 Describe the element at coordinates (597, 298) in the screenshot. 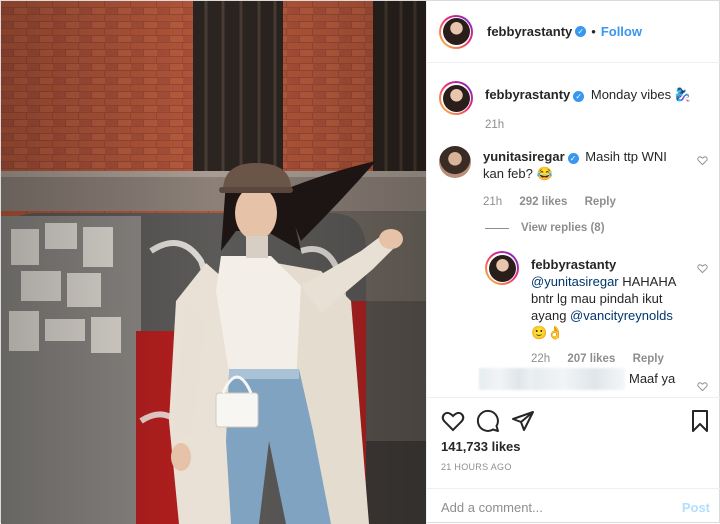

I see `reply-text-b: bntr lg mau pindah ikut` at that location.